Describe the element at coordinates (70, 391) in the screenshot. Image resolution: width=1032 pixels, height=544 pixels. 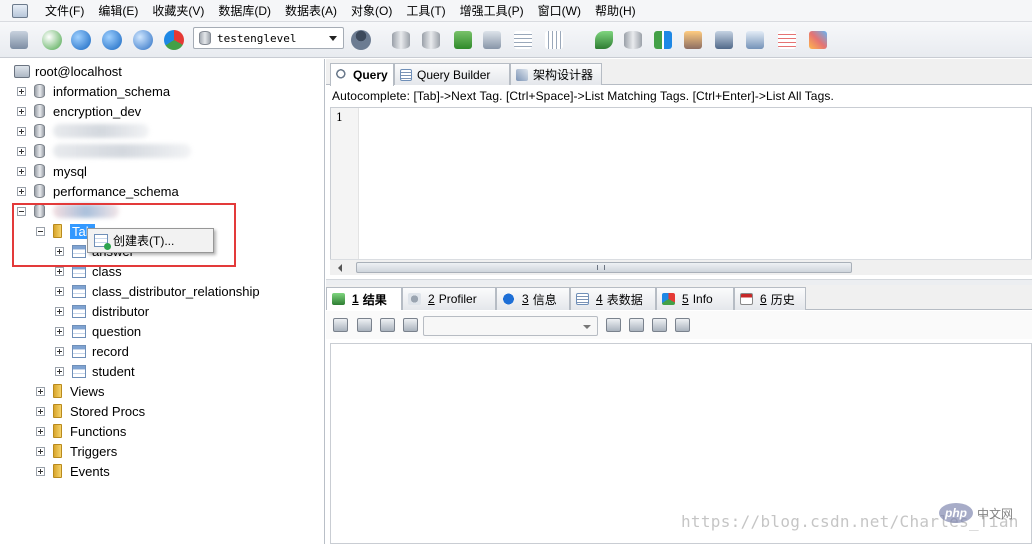
I see `tree-folder-views: Views` at that location.